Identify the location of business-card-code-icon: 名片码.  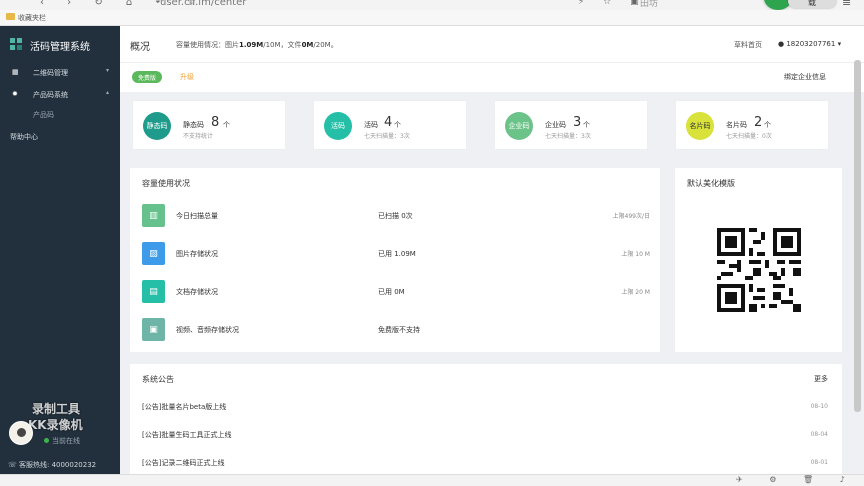
(700, 126).